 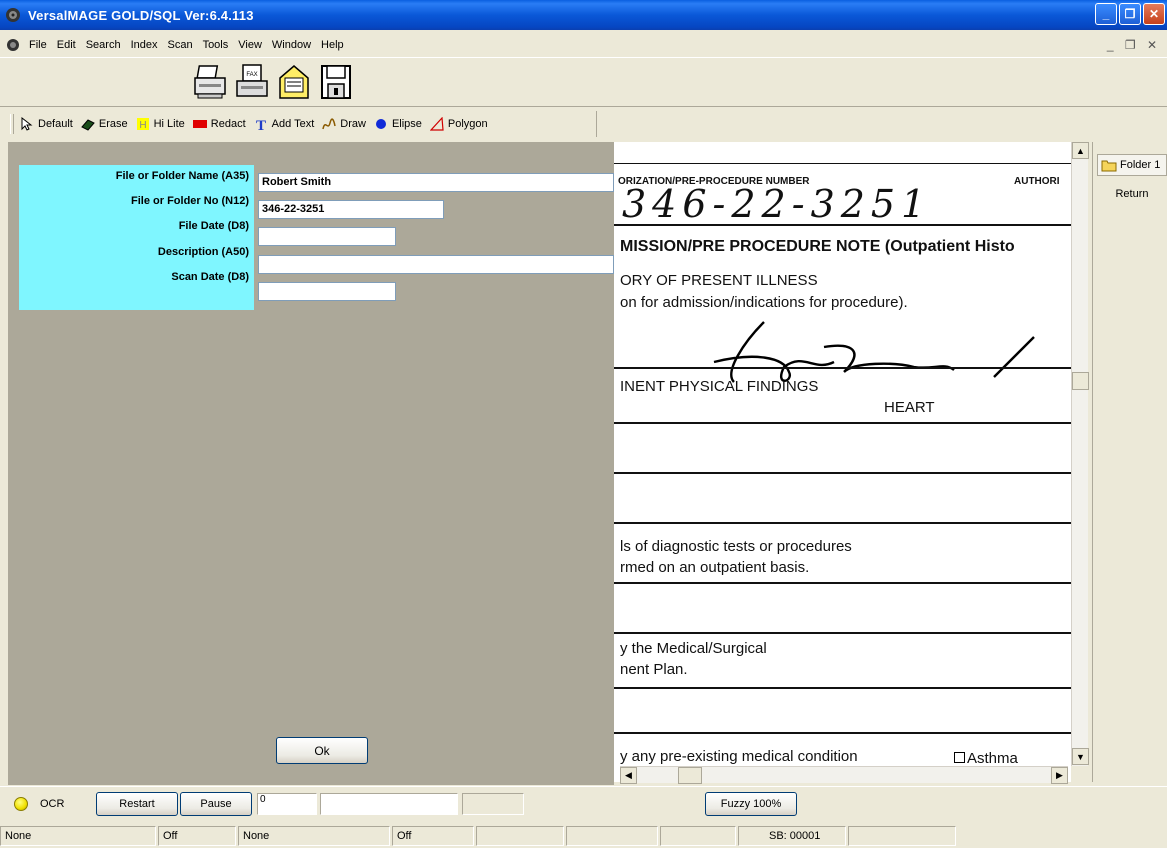 I want to click on main-toolbar: FAX, so click(x=583, y=82).